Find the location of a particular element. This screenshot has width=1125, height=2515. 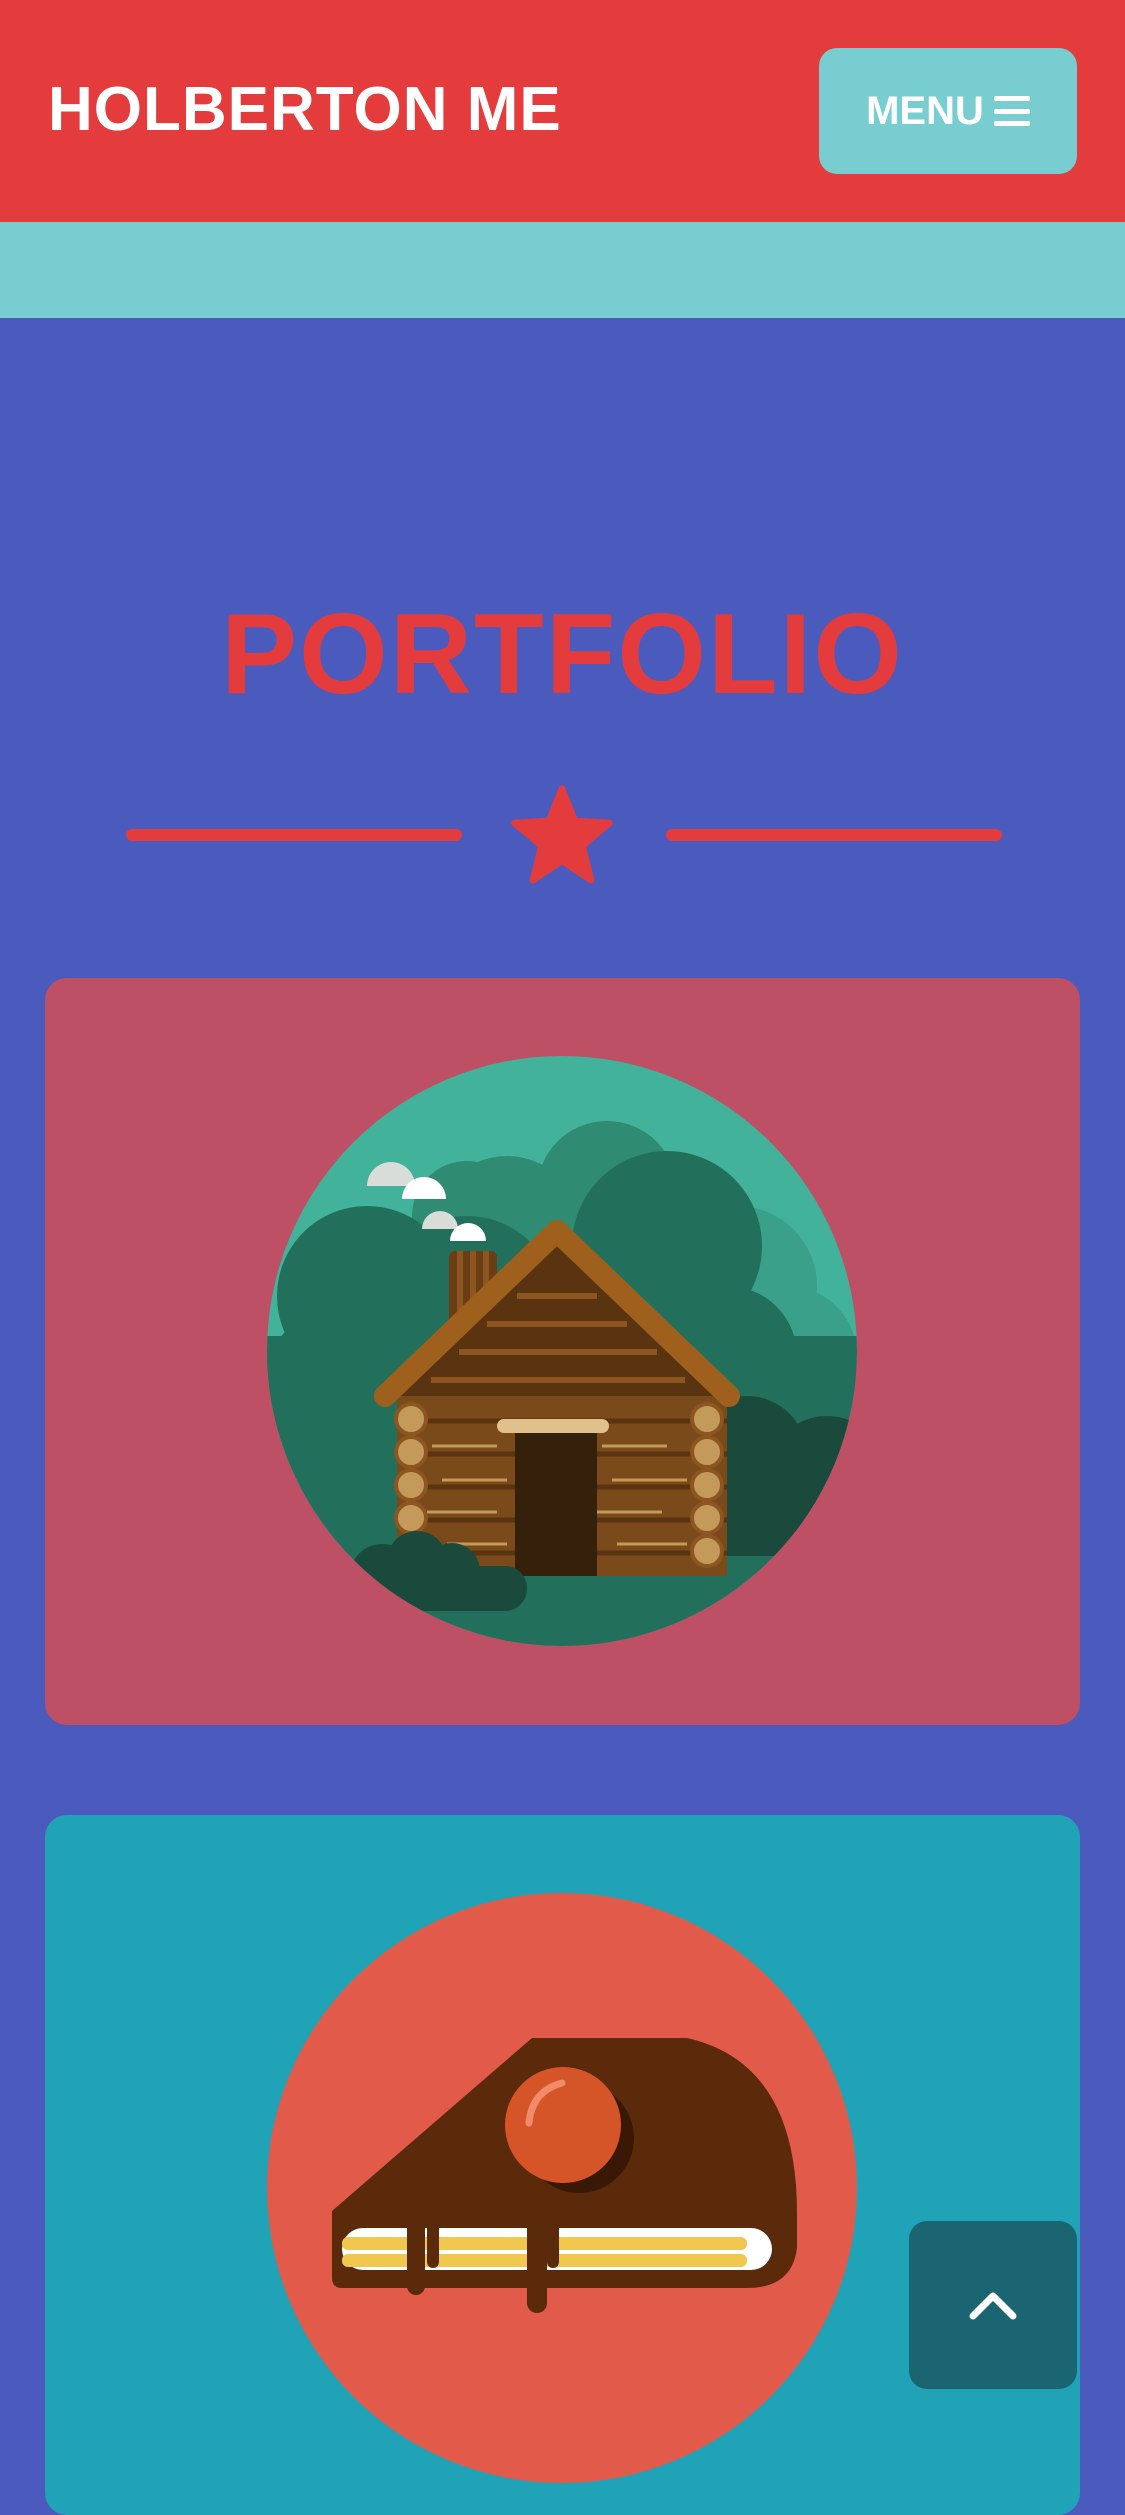

header-band is located at coordinates (562, 270).